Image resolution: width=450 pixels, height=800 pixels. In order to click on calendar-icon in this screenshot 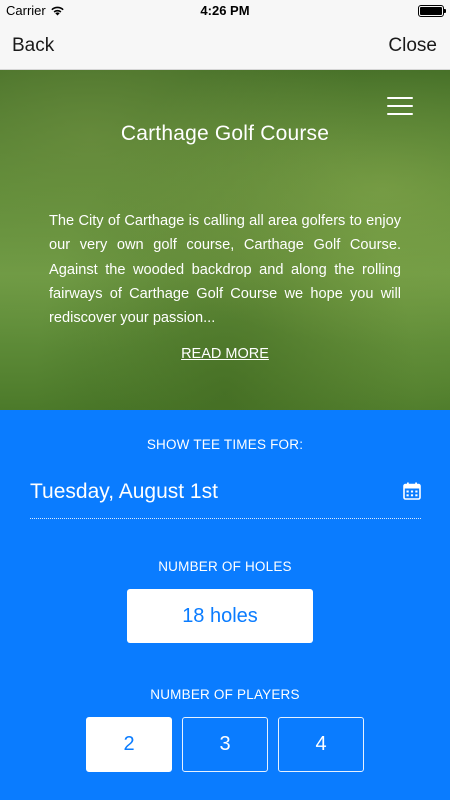, I will do `click(412, 491)`.